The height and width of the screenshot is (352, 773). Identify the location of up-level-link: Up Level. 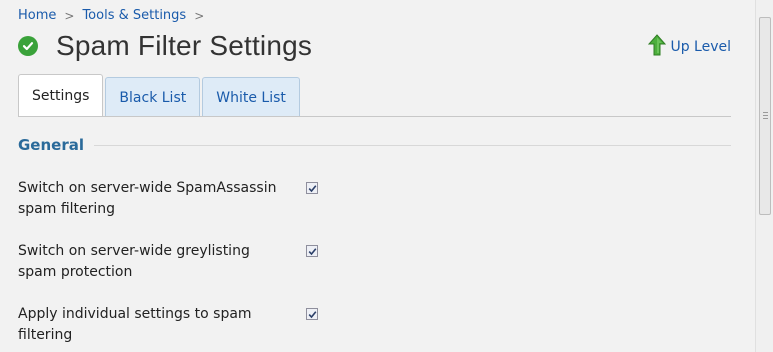
(689, 47).